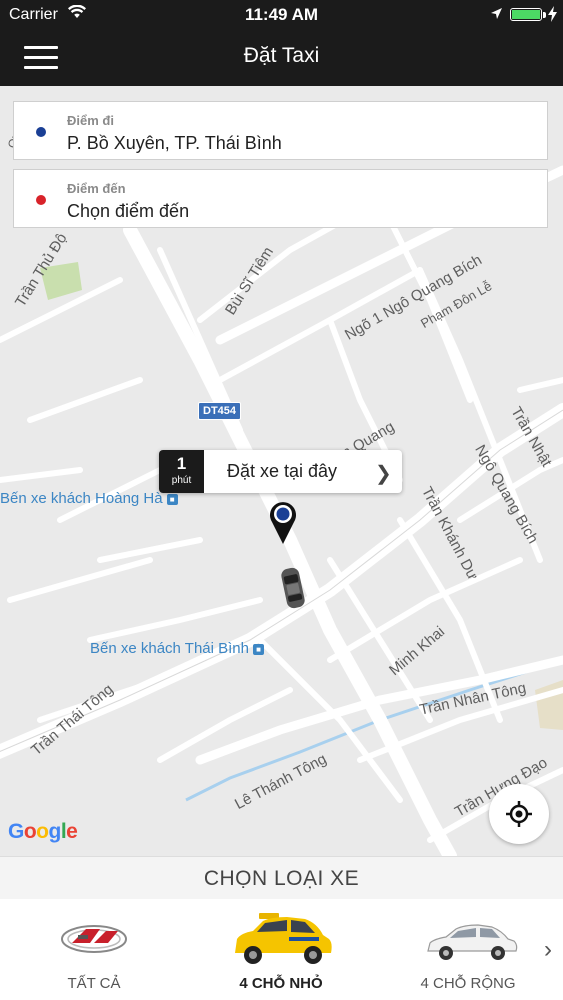  Describe the element at coordinates (472, 942) in the screenshot. I see `white-sedan-icon` at that location.